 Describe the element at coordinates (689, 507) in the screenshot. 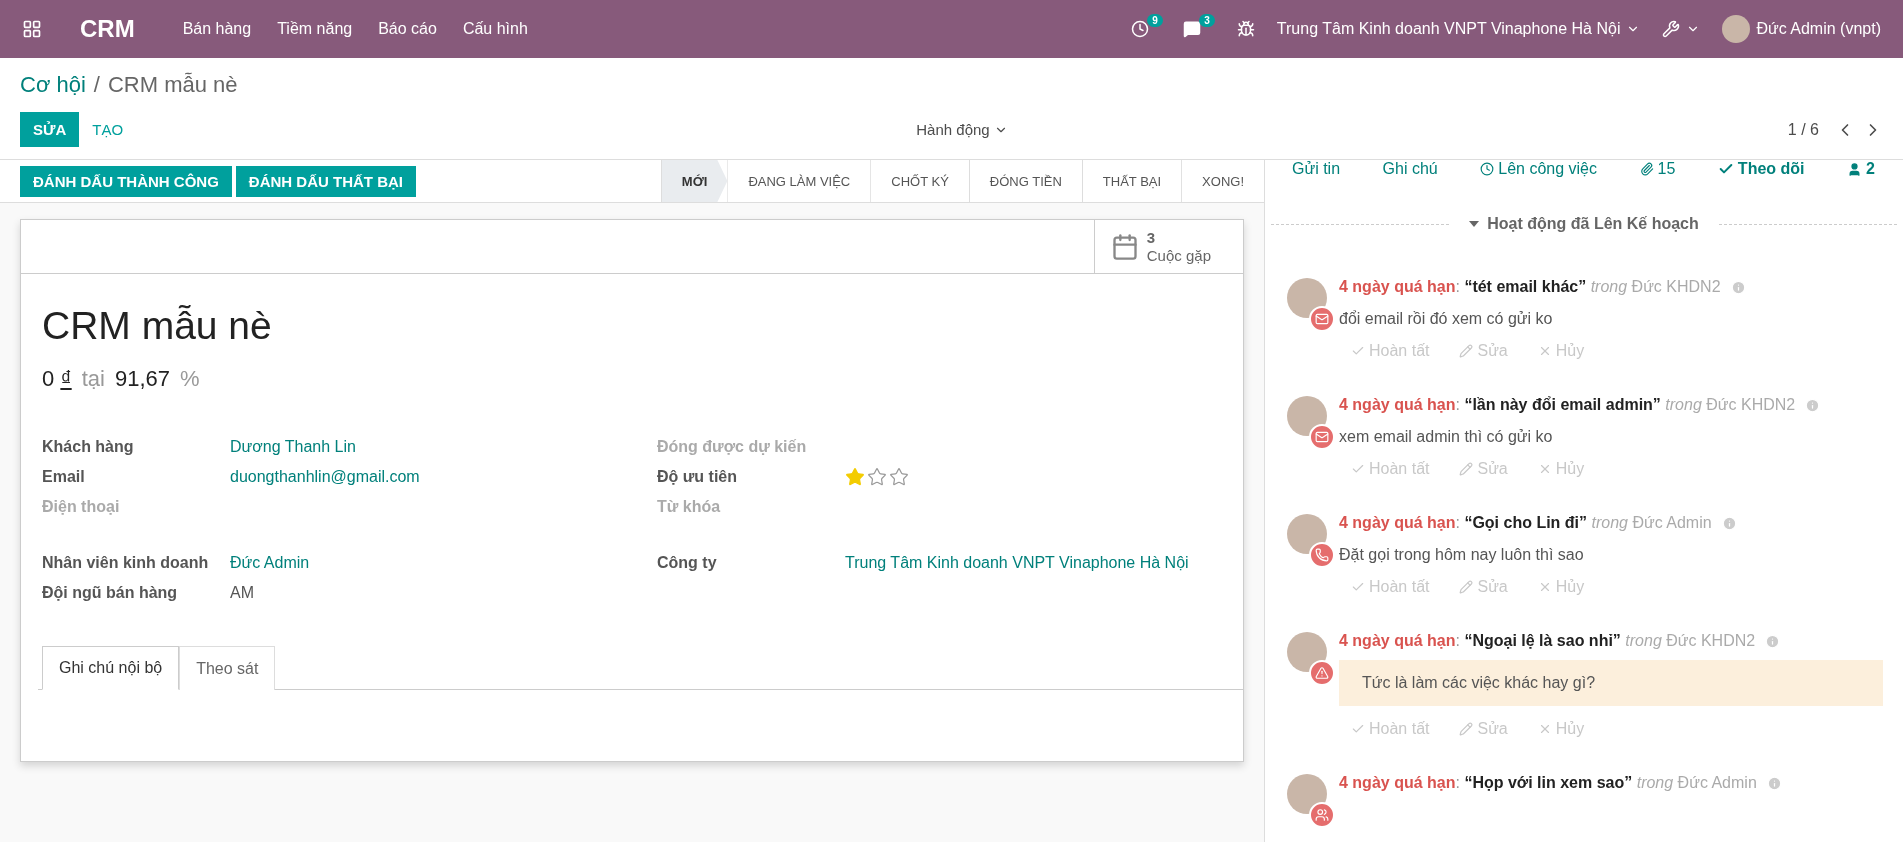

I see `field-label: Từ khóa` at that location.